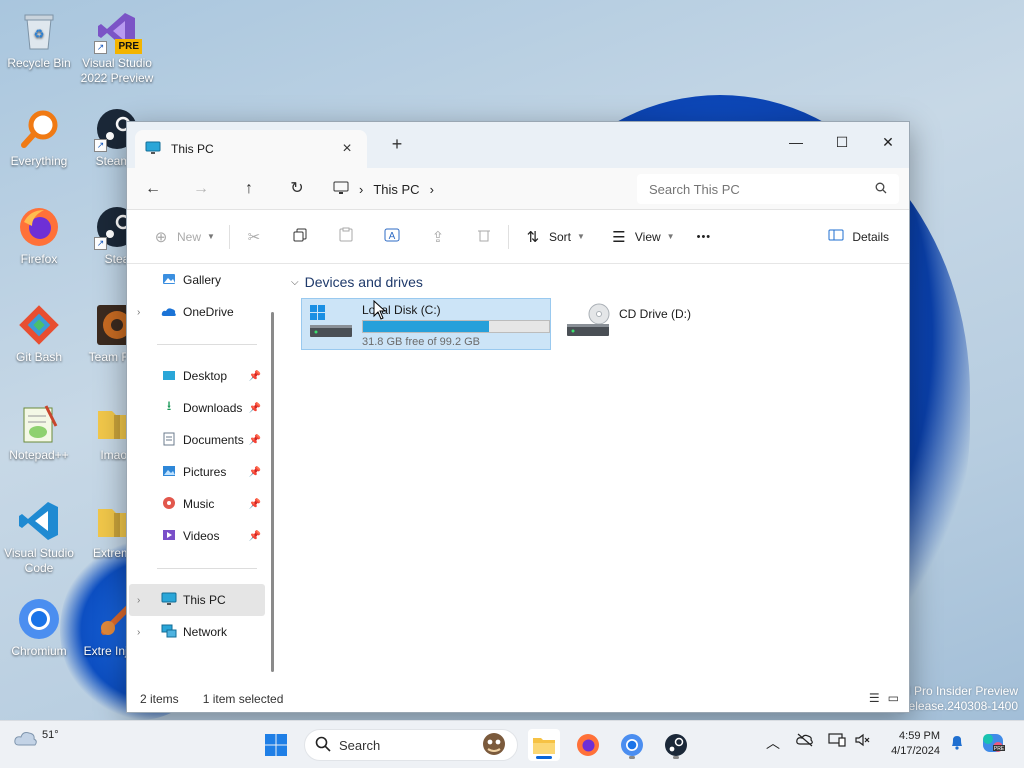 Image resolution: width=1024 pixels, height=768 pixels. I want to click on nav-item-desktop: Desktop 📌, so click(197, 376).